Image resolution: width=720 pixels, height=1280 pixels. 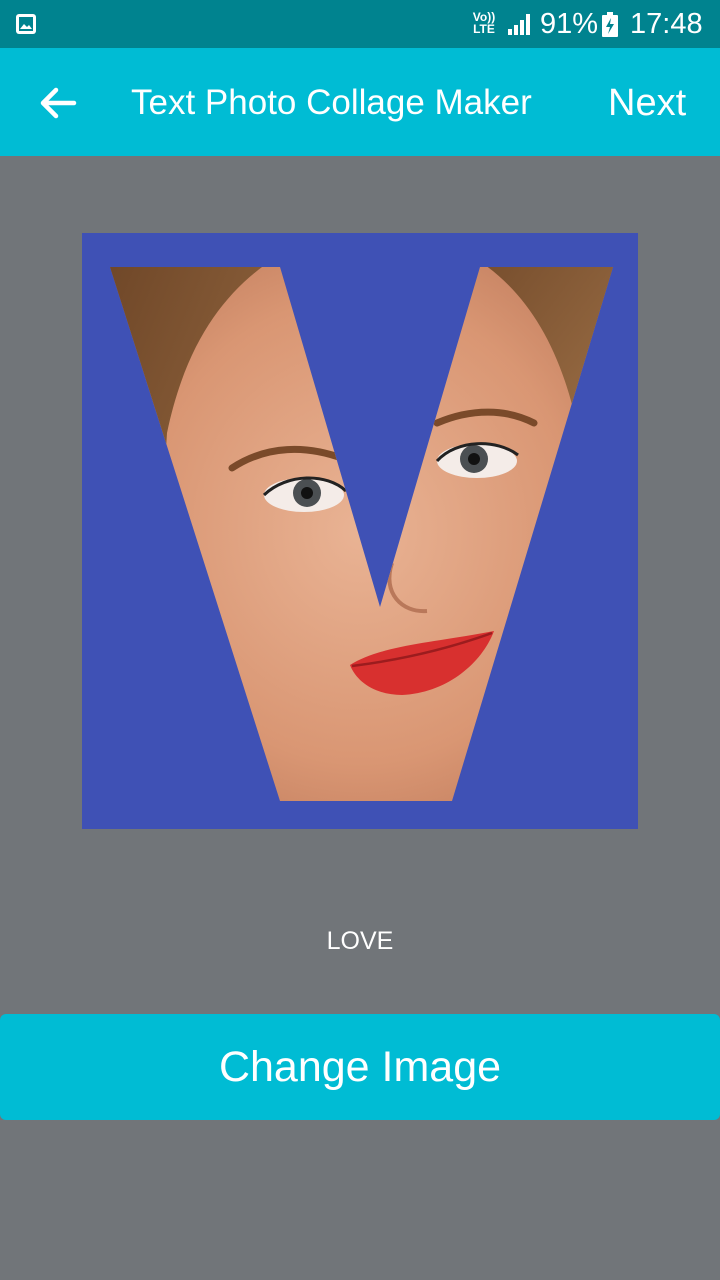 I want to click on battery-percent: 91%, so click(x=569, y=24).